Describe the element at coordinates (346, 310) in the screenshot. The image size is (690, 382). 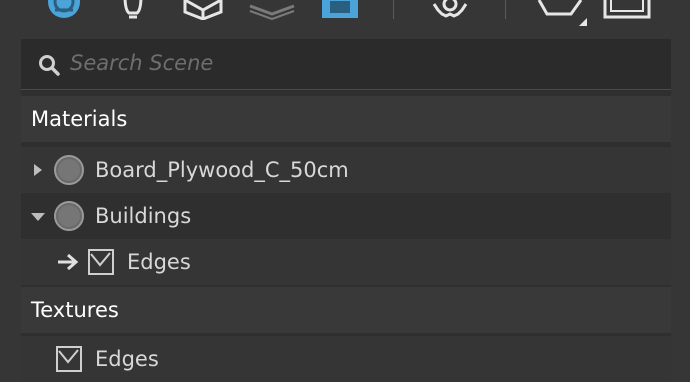
I see `section-textures: Textures` at that location.